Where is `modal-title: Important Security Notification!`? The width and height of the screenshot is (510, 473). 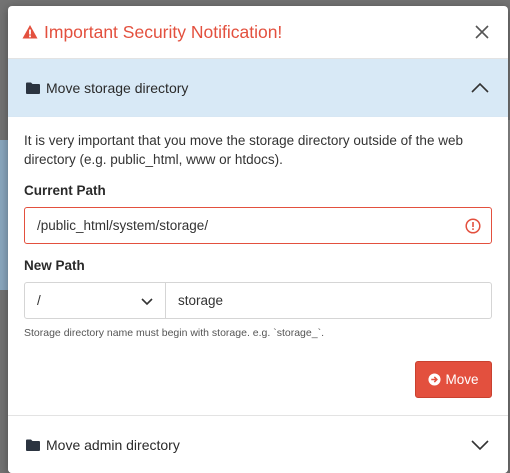
modal-title: Important Security Notification! is located at coordinates (152, 32).